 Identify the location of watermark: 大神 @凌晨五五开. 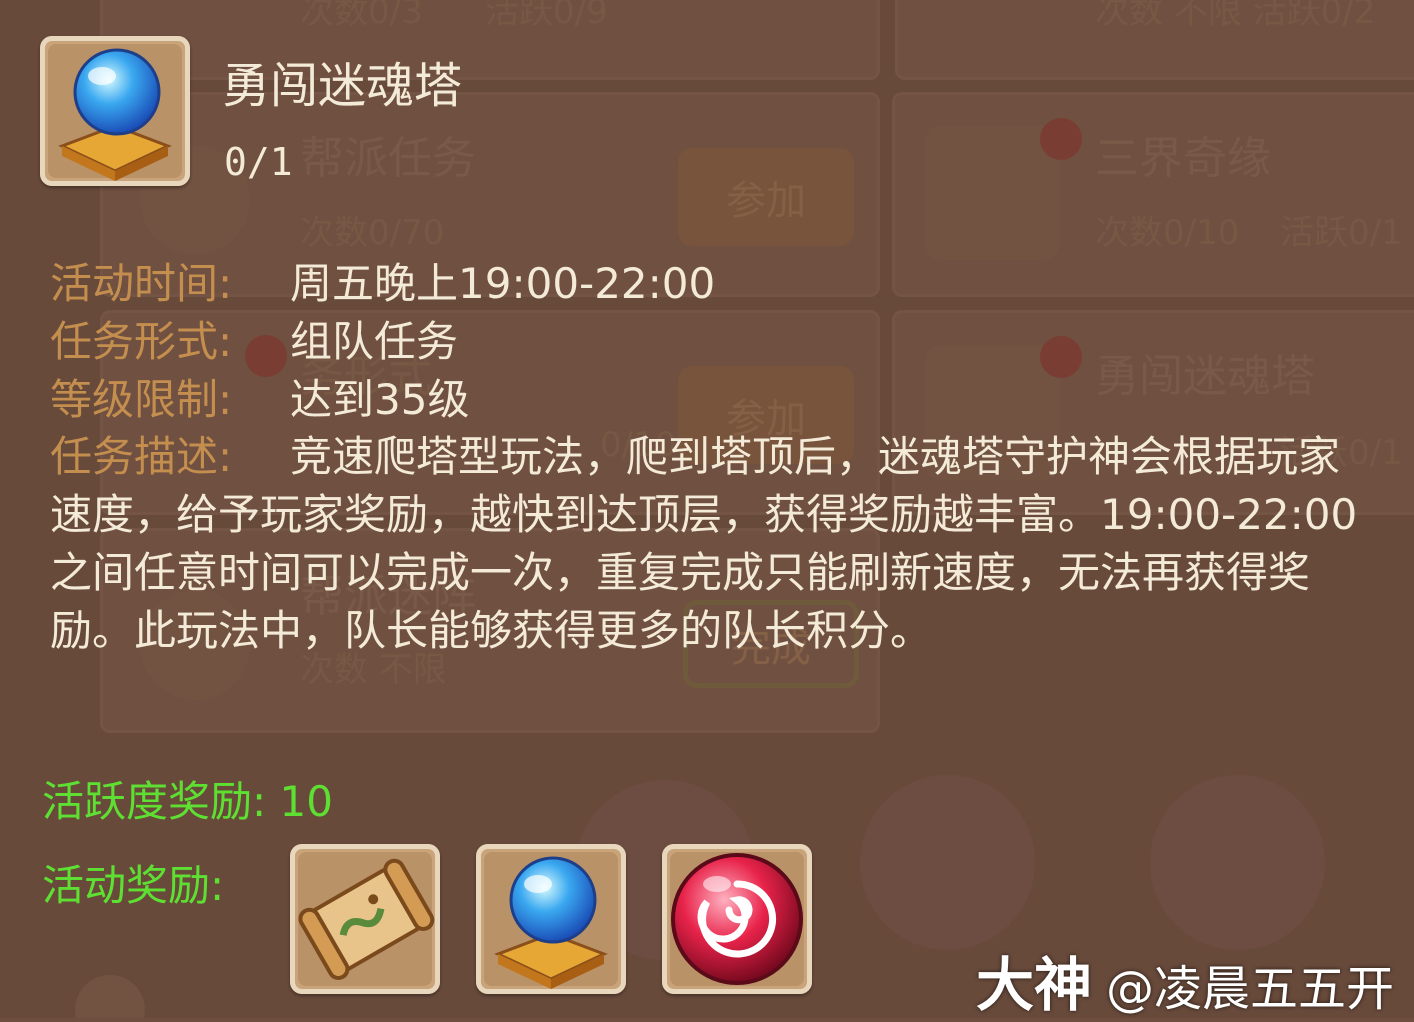
(1185, 980).